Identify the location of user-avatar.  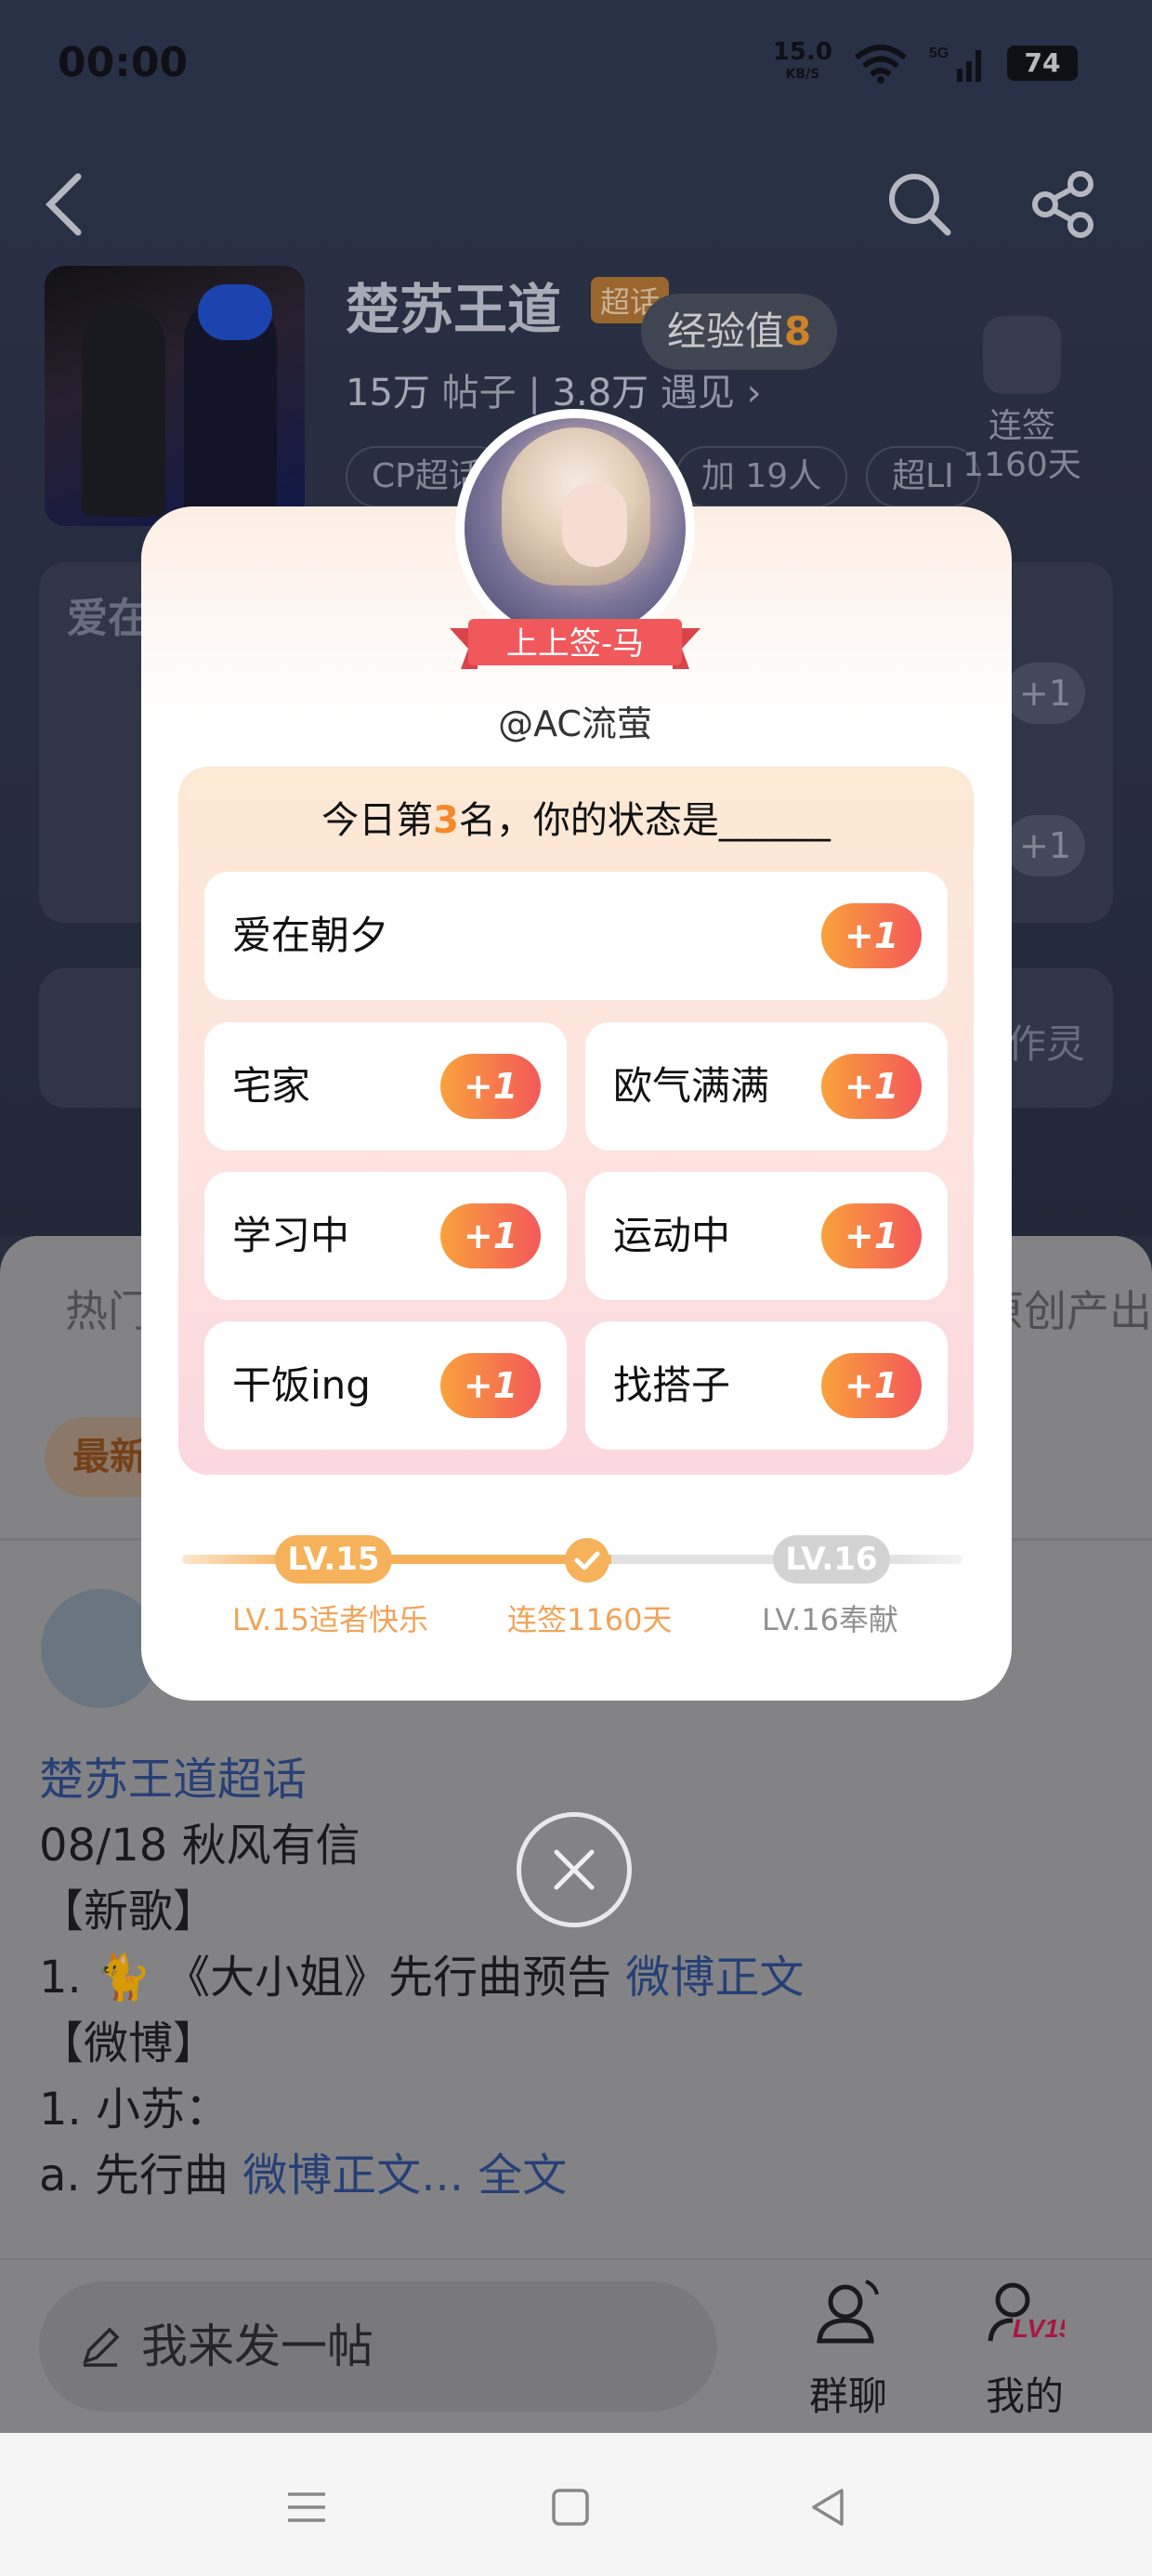
(575, 529).